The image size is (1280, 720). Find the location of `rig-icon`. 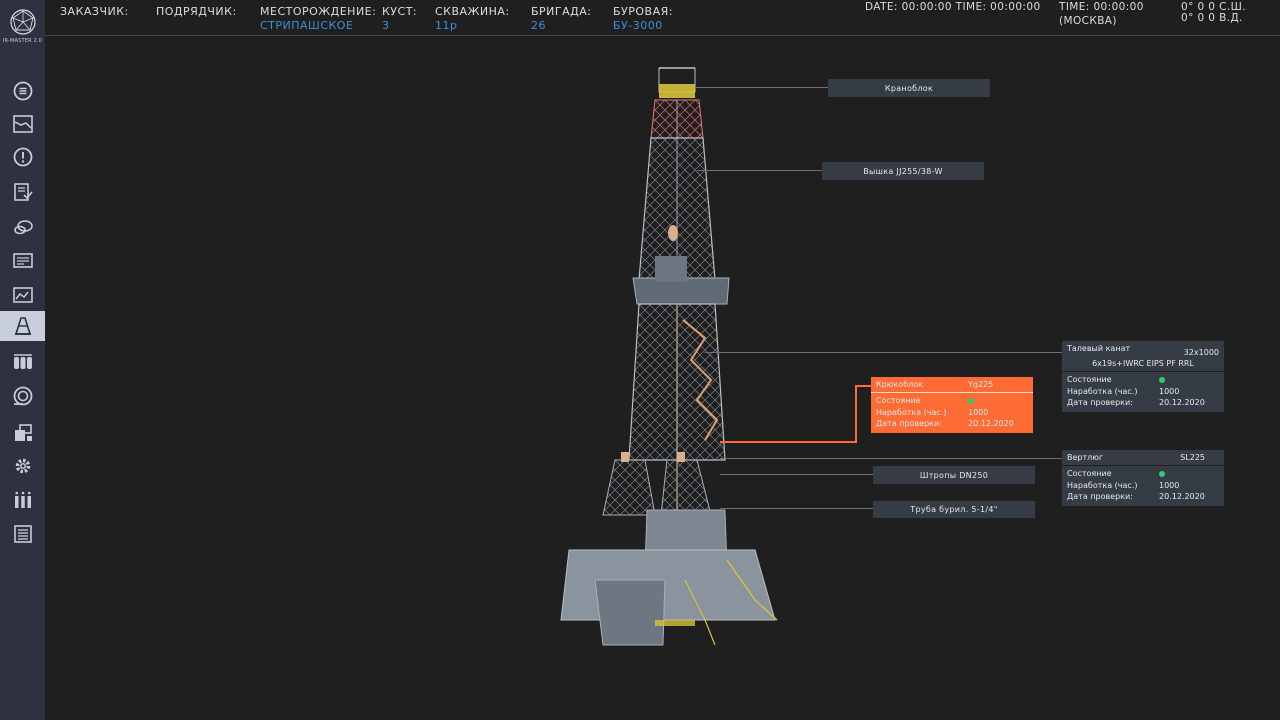

rig-icon is located at coordinates (22, 326).